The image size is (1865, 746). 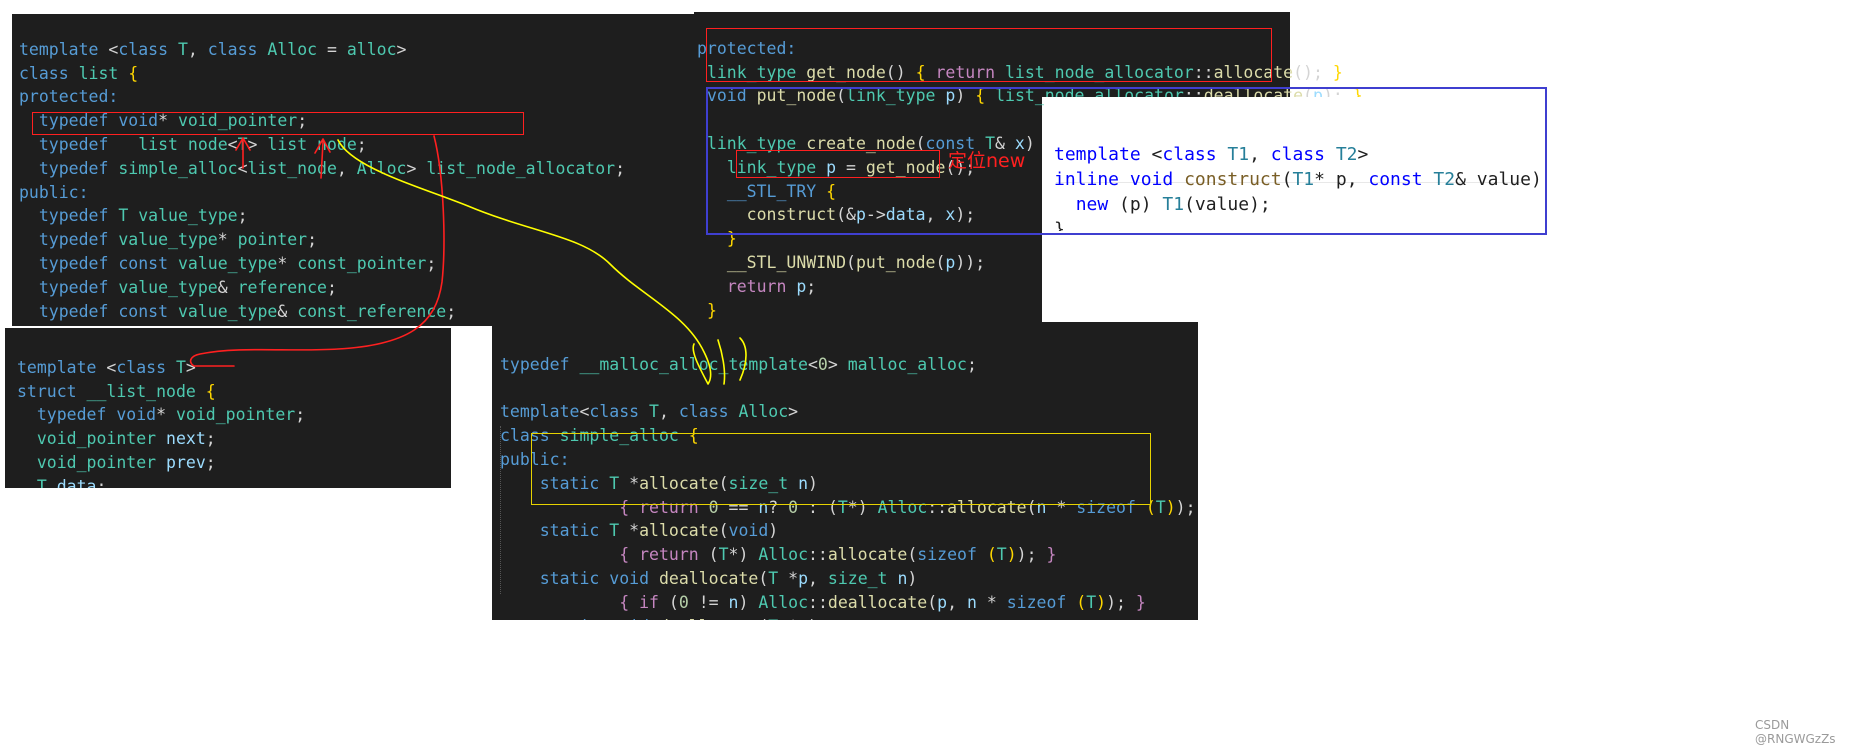 What do you see at coordinates (322, 158) in the screenshot?
I see `red-arrow-alloc` at bounding box center [322, 158].